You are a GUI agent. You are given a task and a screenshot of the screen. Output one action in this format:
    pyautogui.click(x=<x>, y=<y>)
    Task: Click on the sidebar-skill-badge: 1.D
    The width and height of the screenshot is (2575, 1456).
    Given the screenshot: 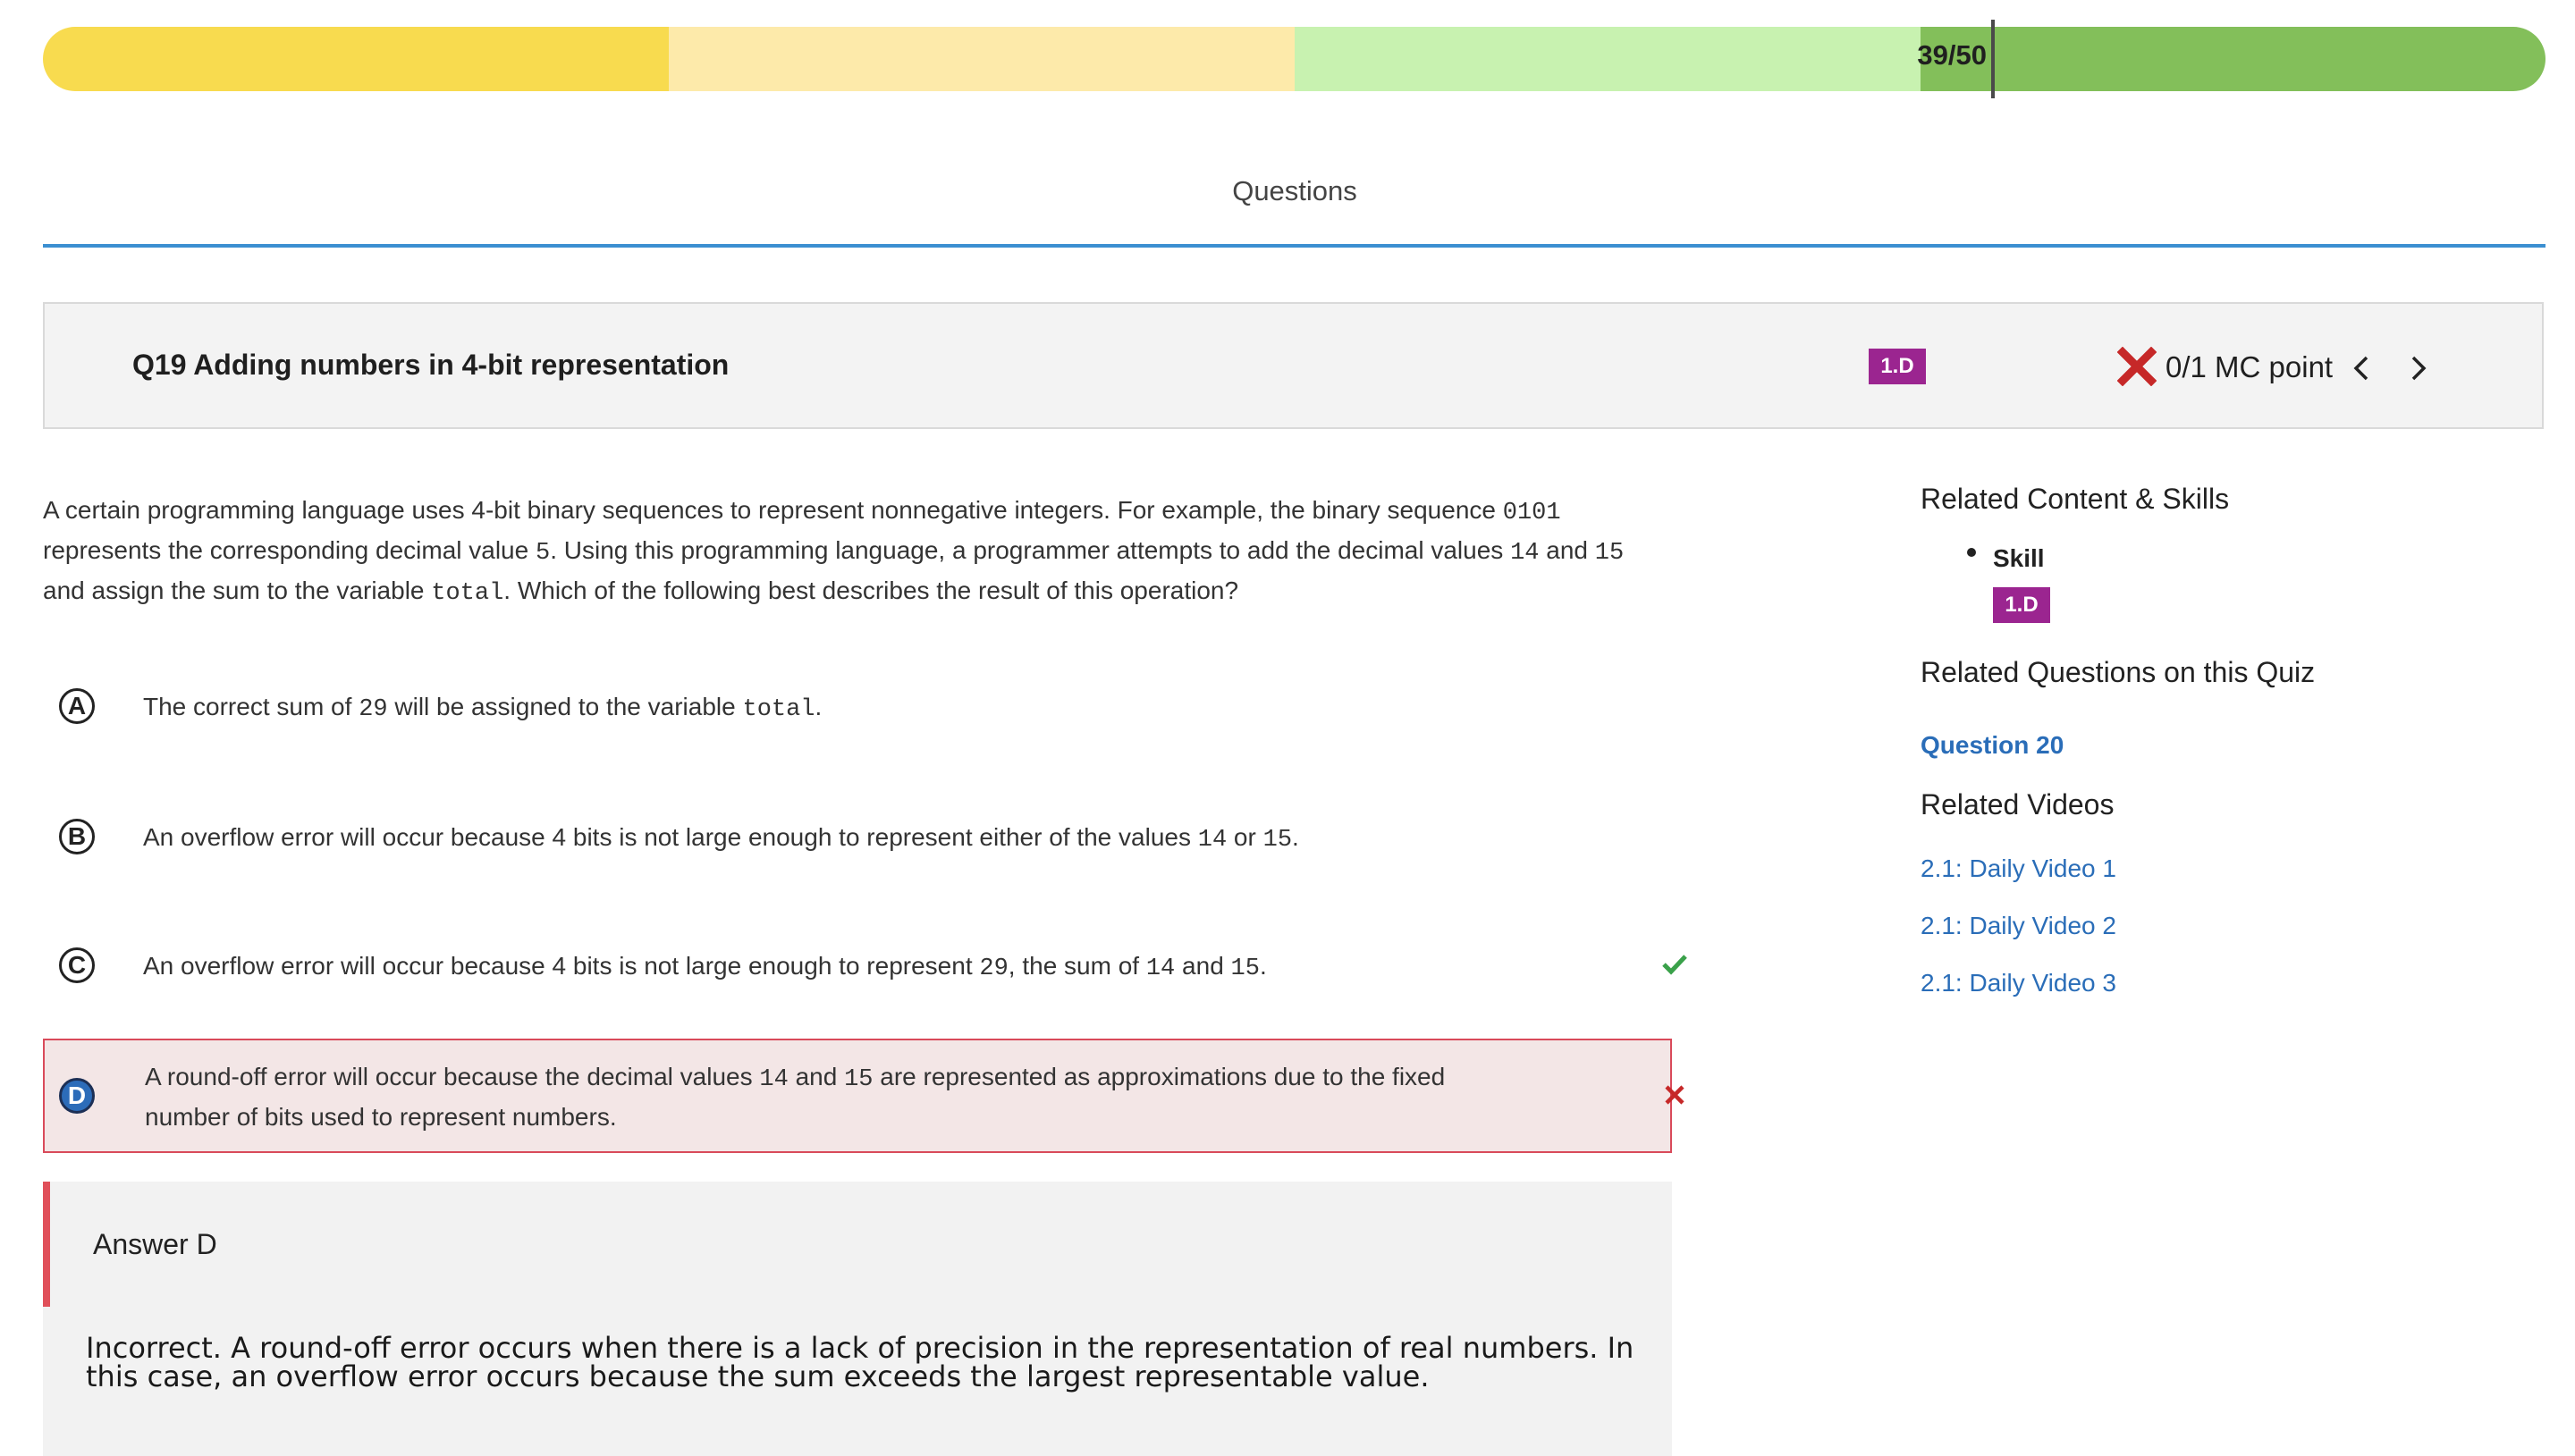 What is the action you would take?
    pyautogui.click(x=2021, y=605)
    